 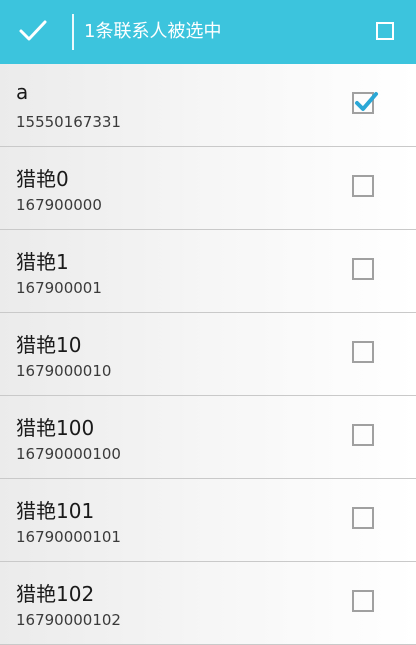 I want to click on contact-phone: 167900001, so click(x=59, y=288).